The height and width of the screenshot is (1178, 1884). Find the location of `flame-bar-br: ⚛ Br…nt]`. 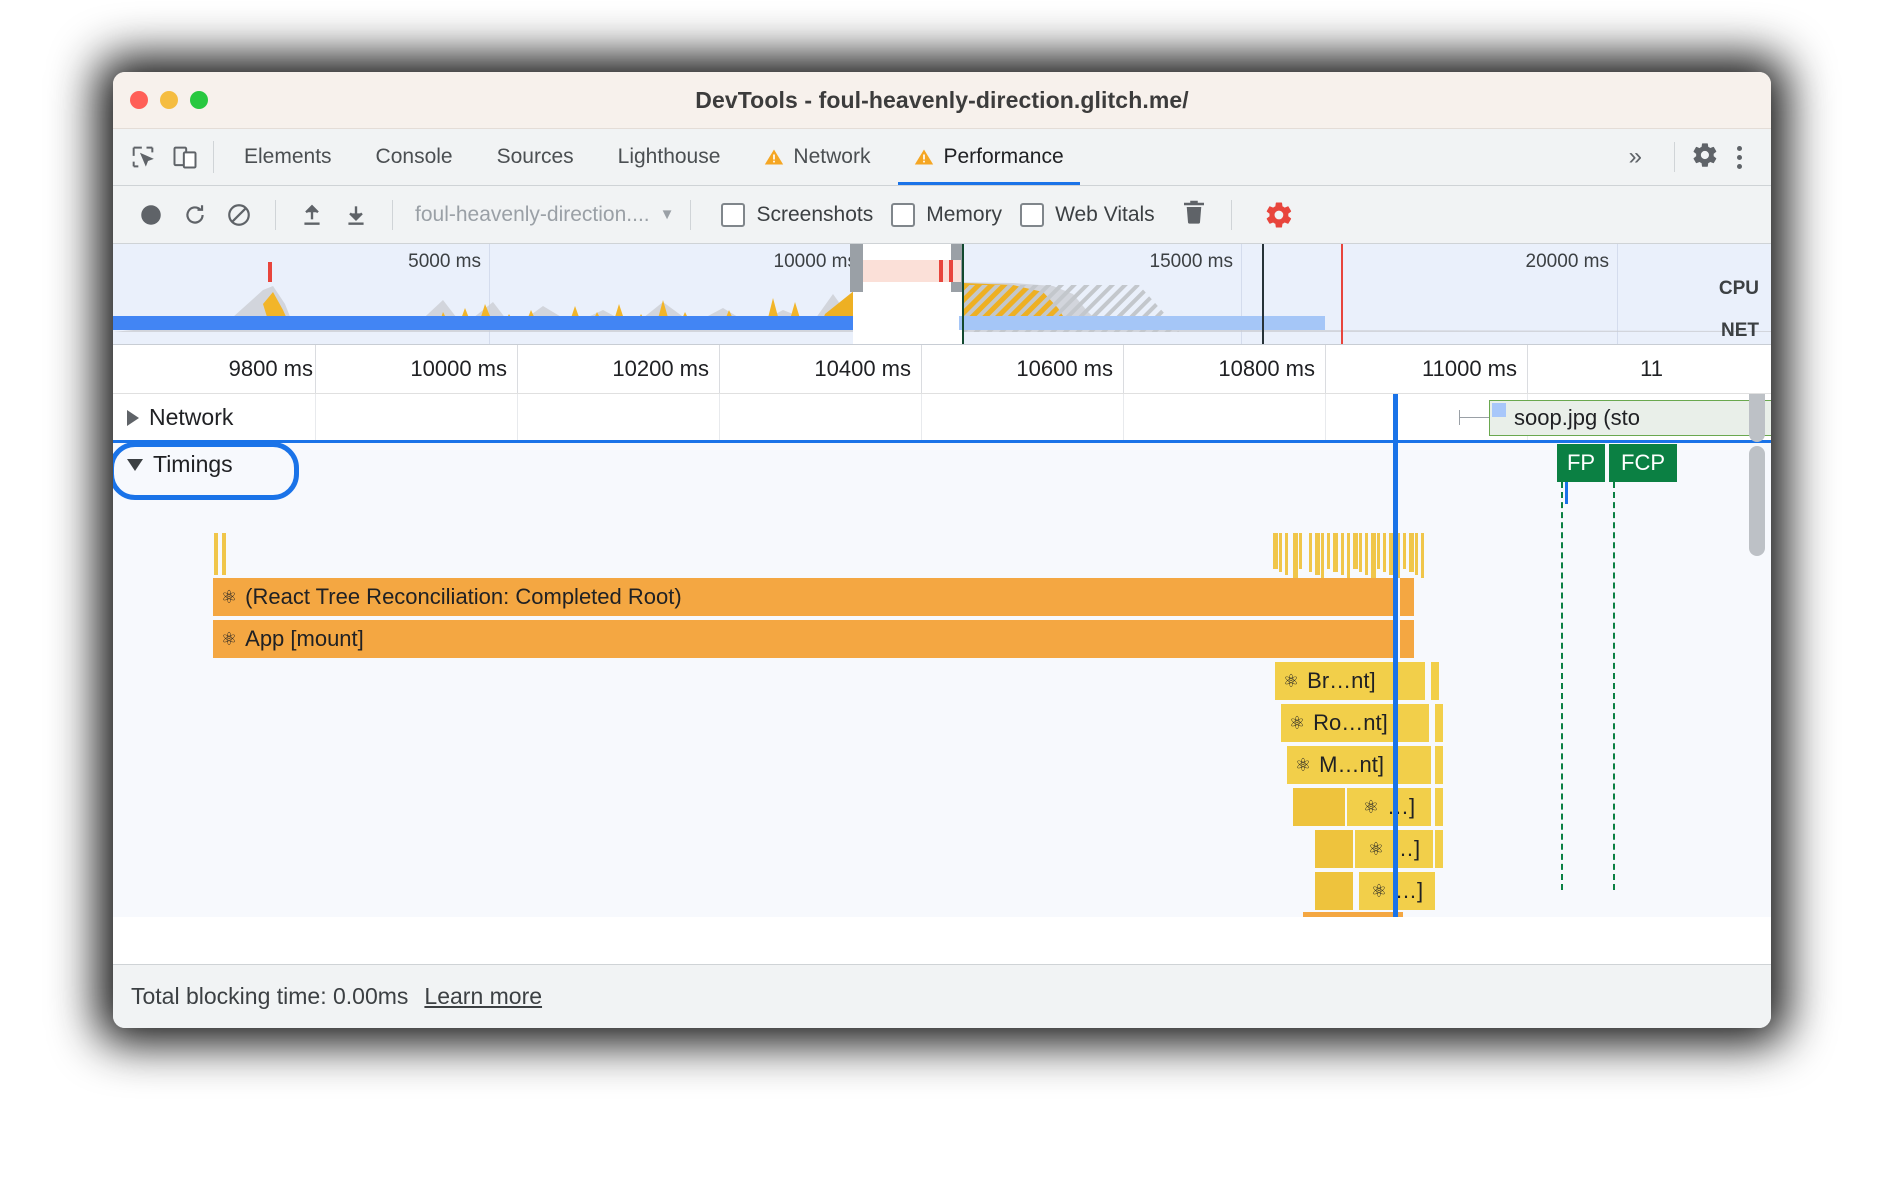

flame-bar-br: ⚛ Br…nt] is located at coordinates (1350, 681).